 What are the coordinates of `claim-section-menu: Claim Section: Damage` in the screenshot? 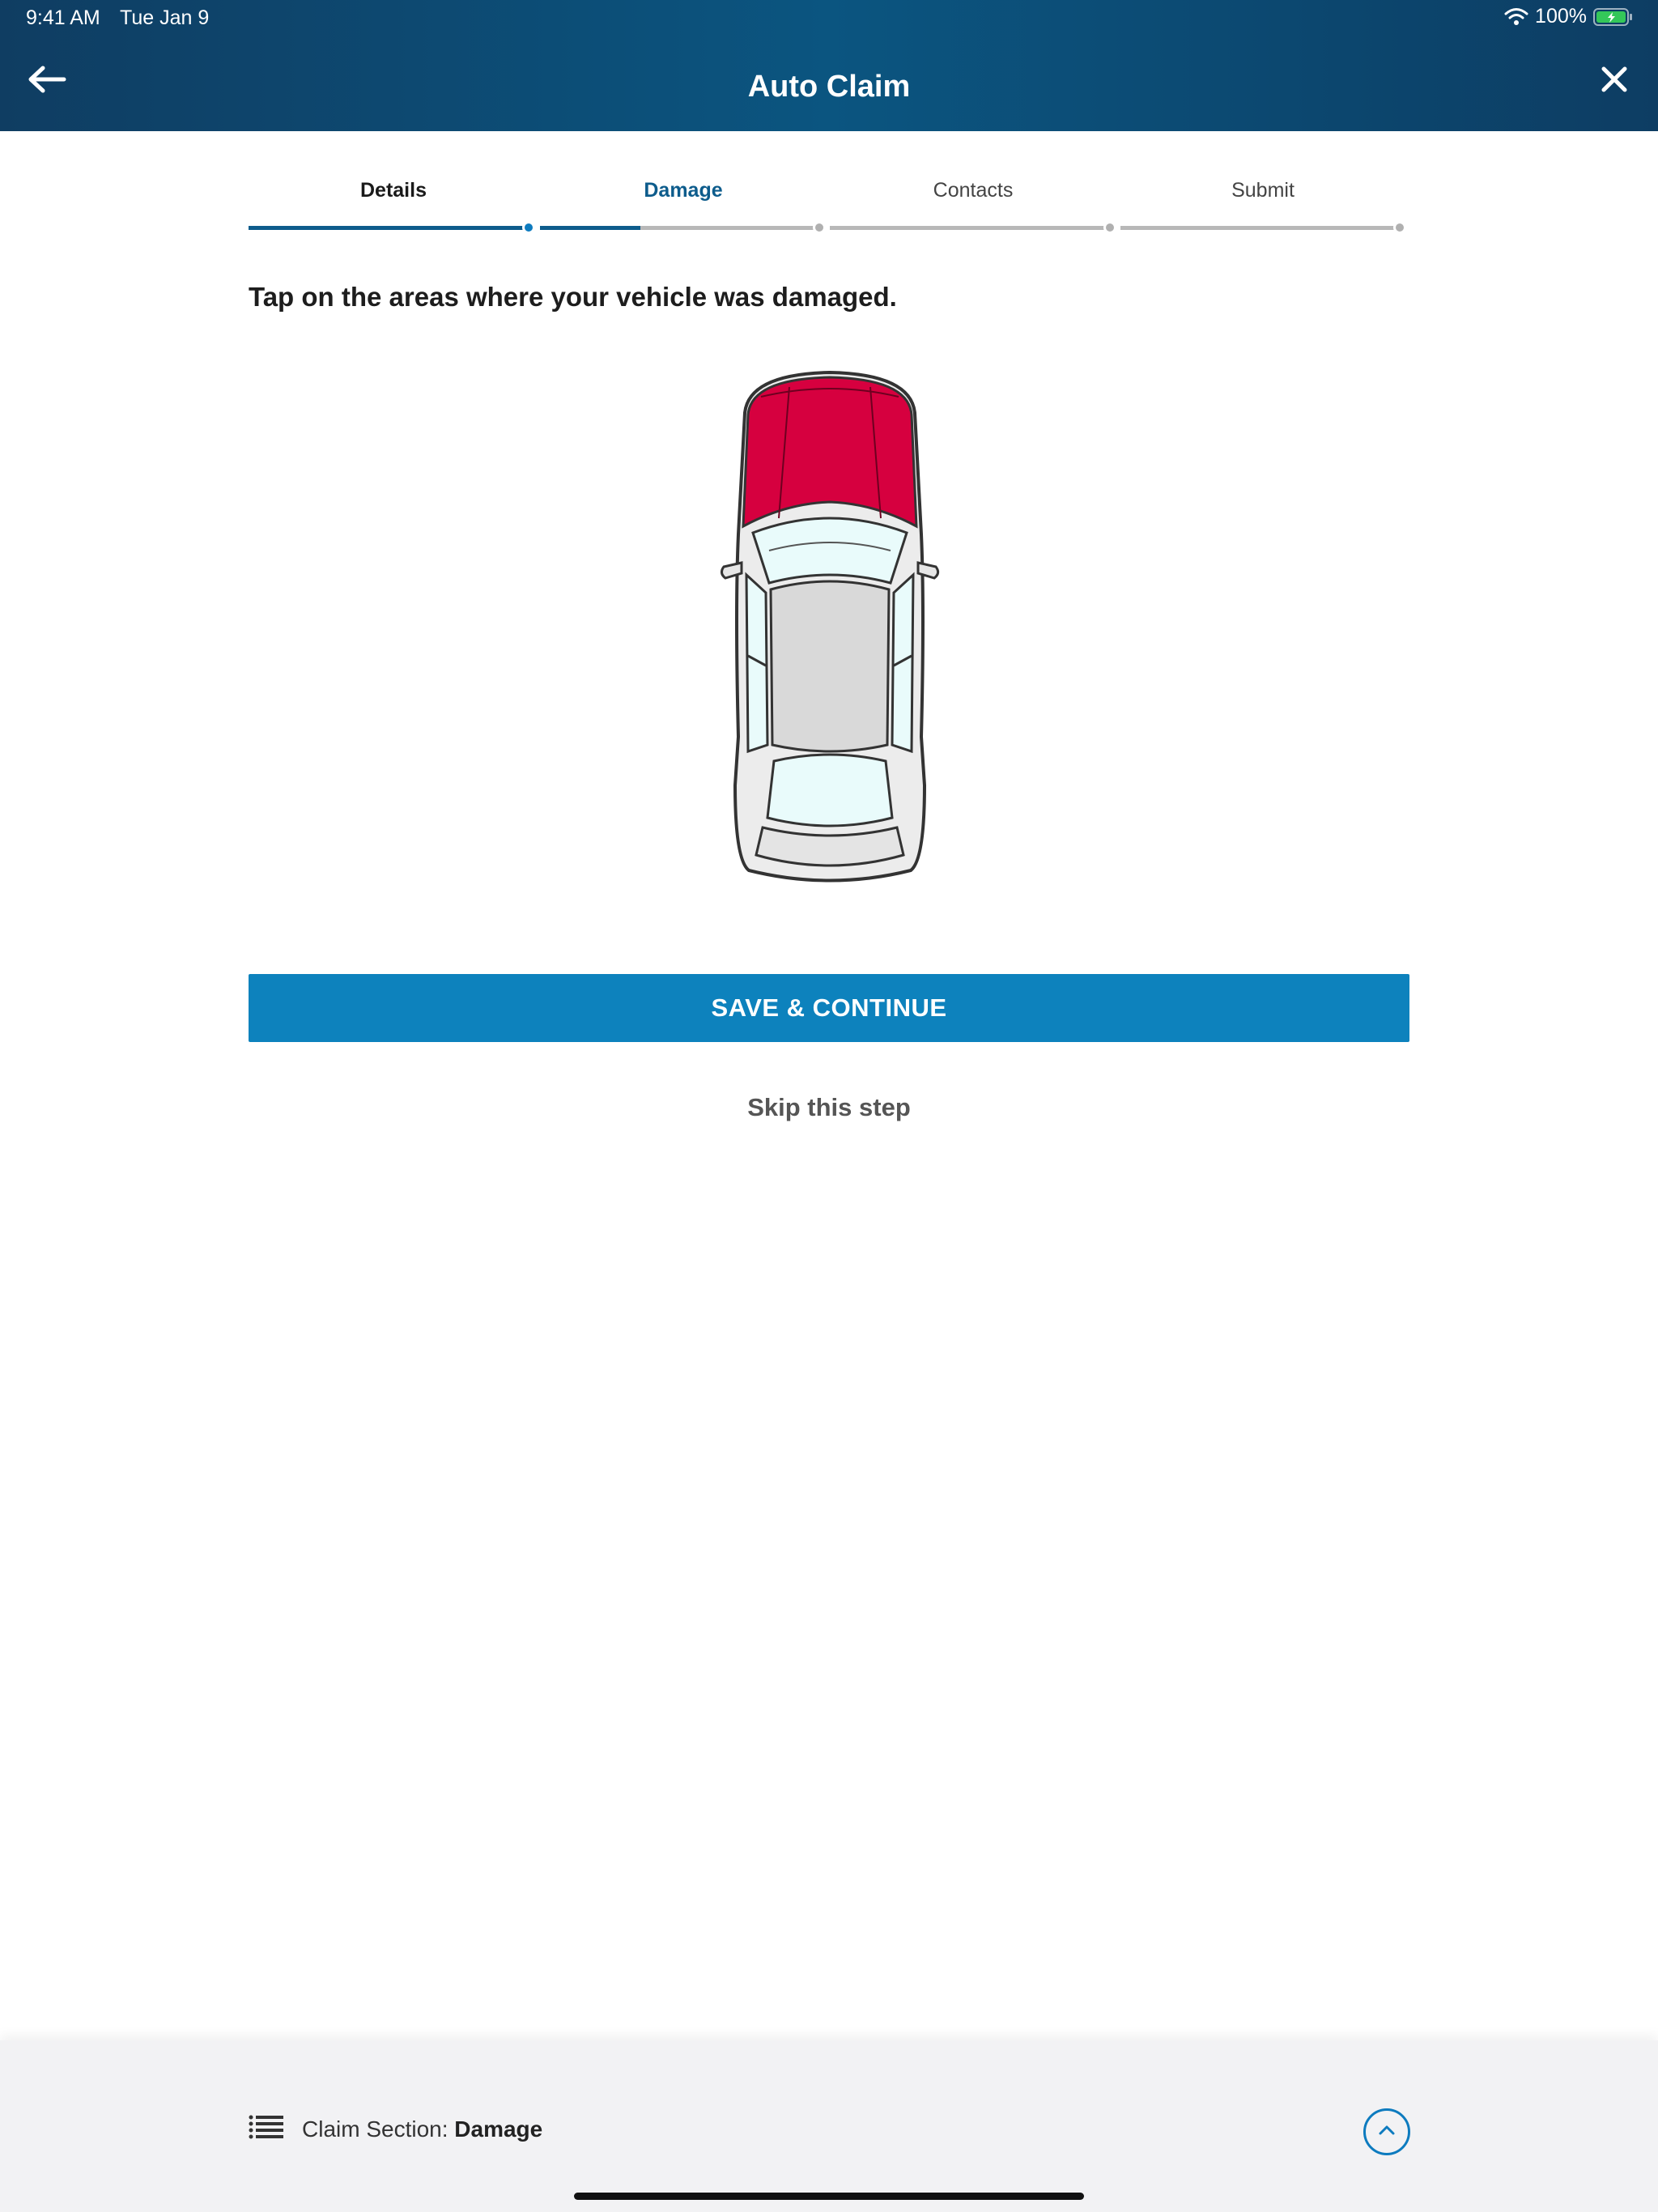 It's located at (395, 2129).